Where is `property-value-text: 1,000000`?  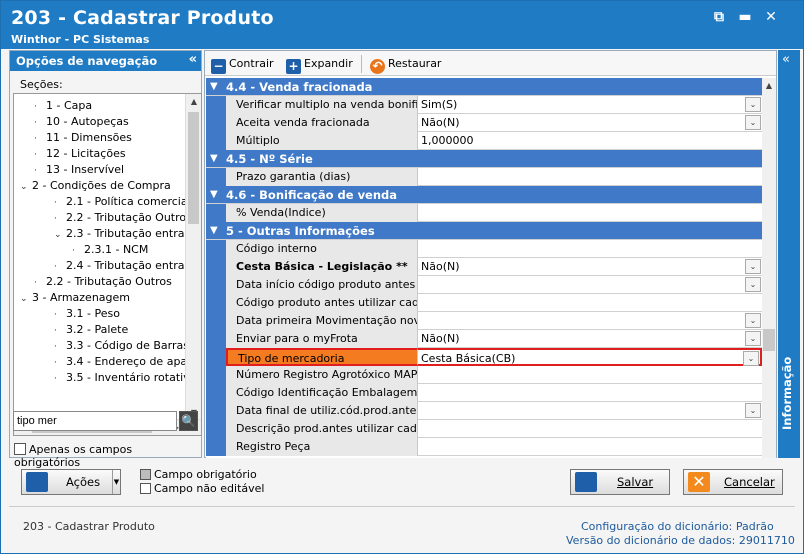 property-value-text: 1,000000 is located at coordinates (447, 140).